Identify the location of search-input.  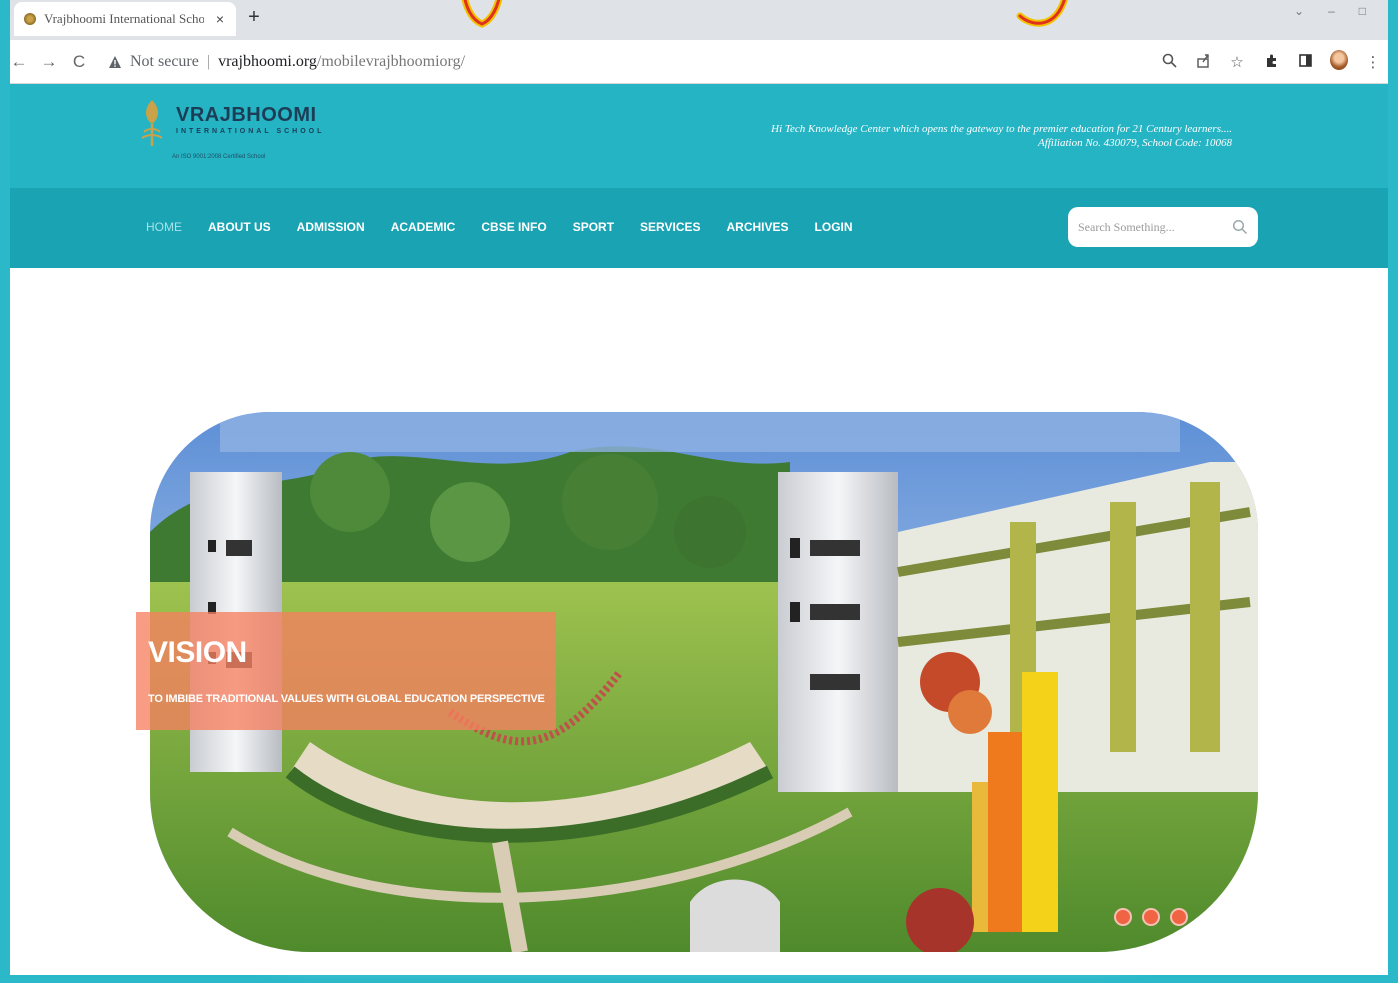
(1155, 227).